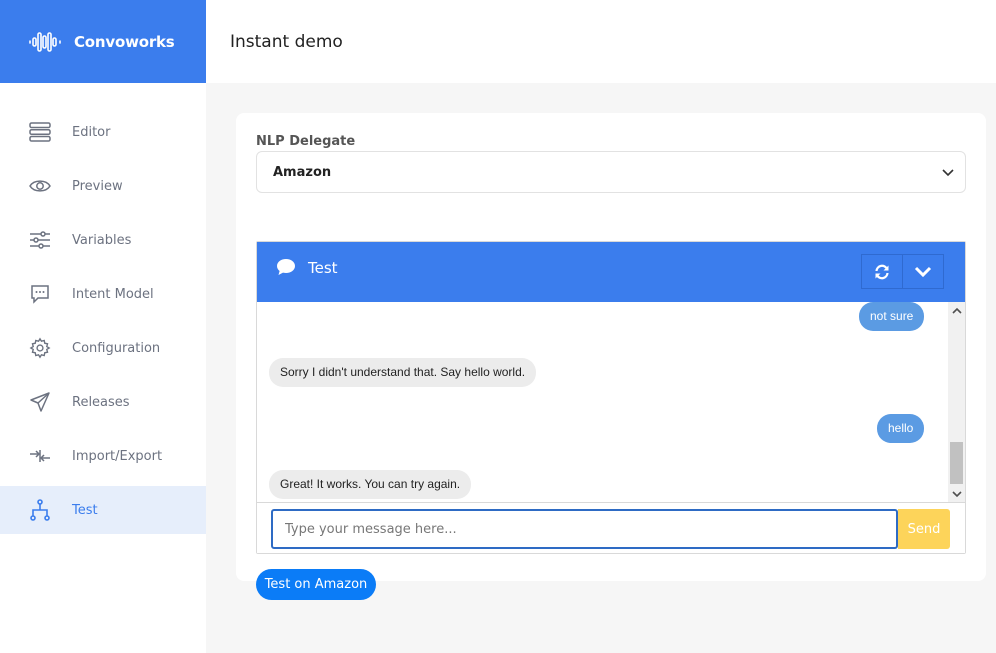  I want to click on chat-message-user: hello, so click(901, 428).